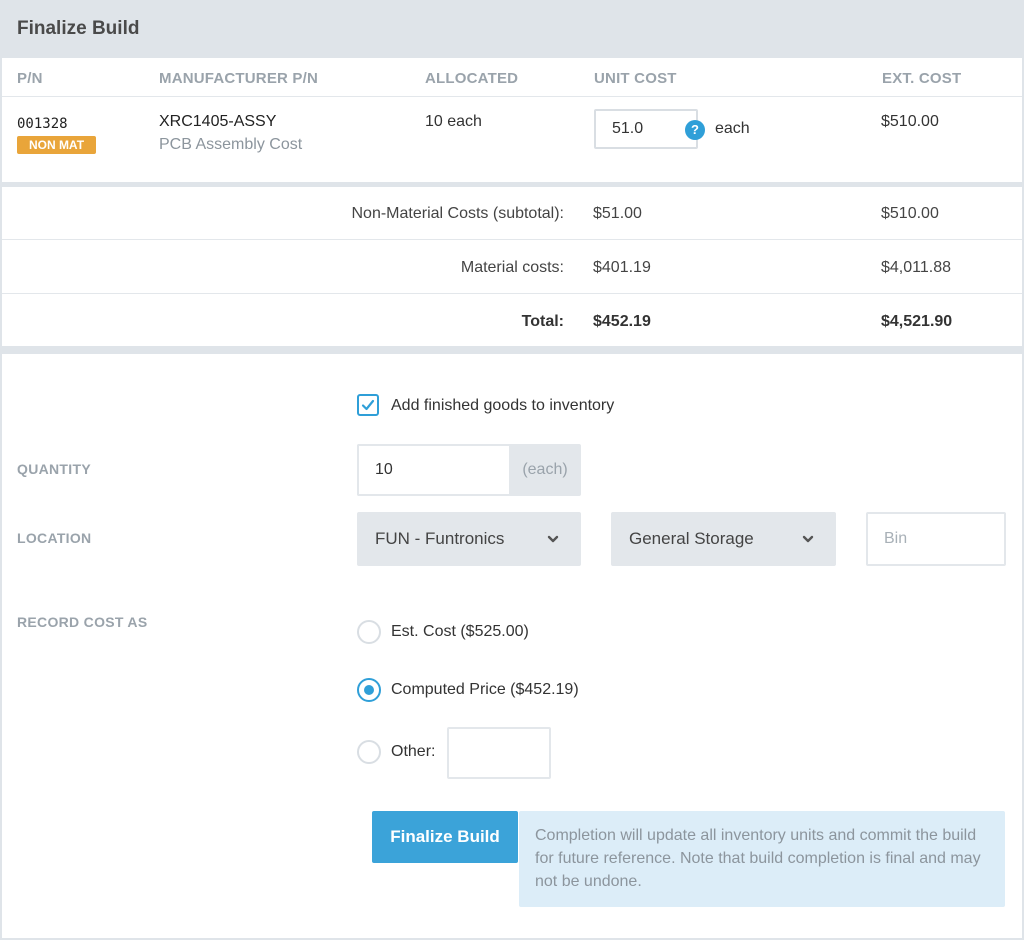 Image resolution: width=1024 pixels, height=940 pixels. What do you see at coordinates (635, 78) in the screenshot?
I see `col-header-unit-cost: UNIT COST` at bounding box center [635, 78].